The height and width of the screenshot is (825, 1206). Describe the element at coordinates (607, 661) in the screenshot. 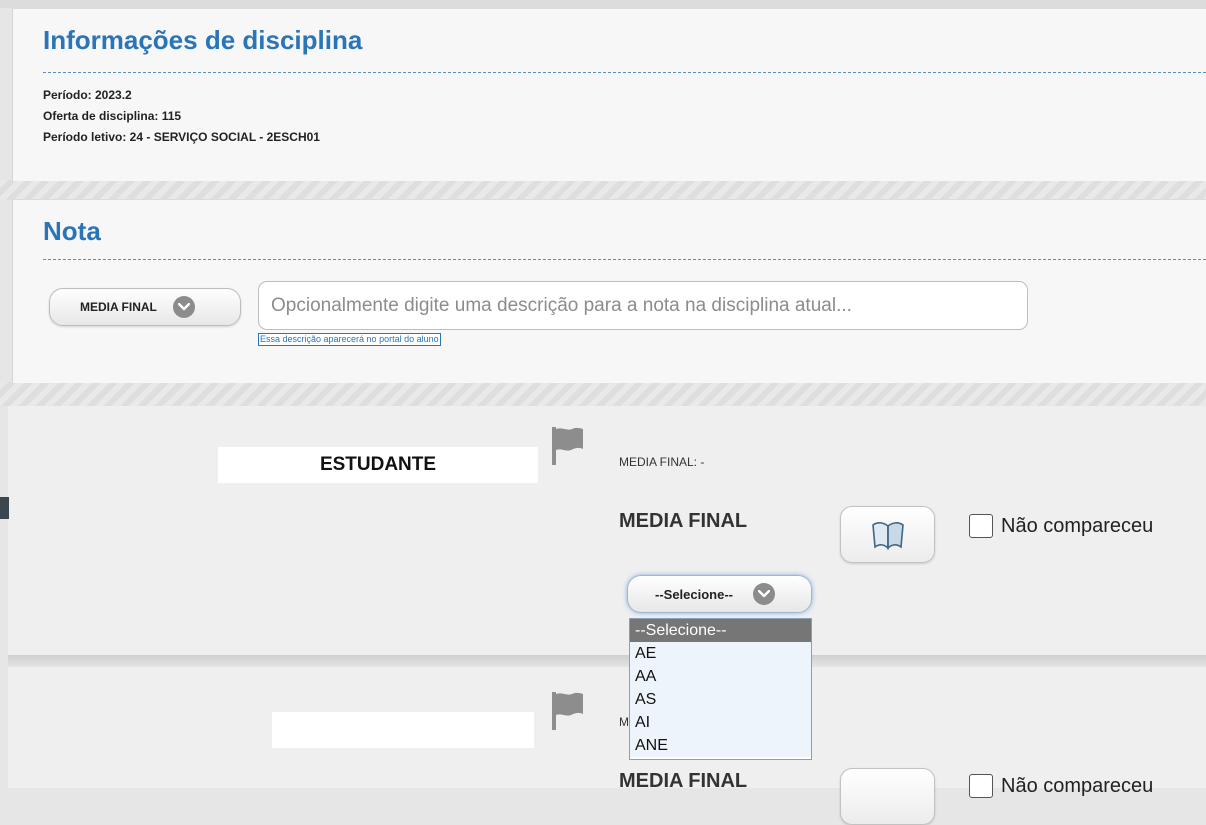

I see `row-divider` at that location.